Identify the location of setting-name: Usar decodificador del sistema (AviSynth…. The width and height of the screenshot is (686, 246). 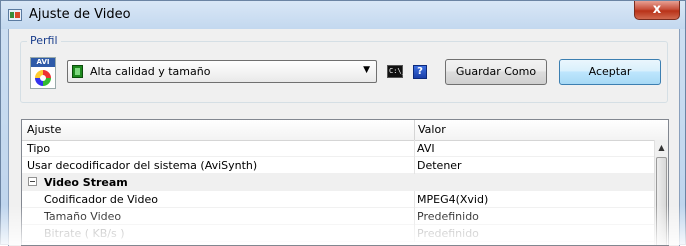
(142, 165).